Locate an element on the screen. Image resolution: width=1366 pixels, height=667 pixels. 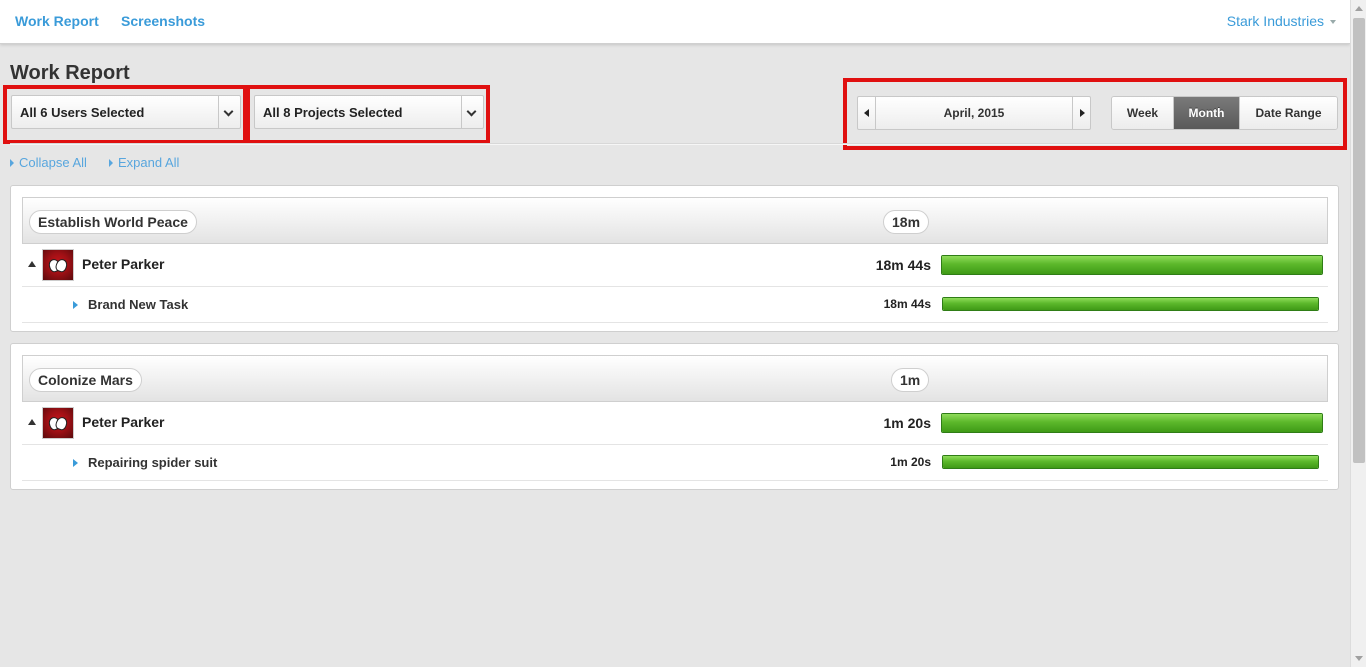
expand-icon is located at coordinates (111, 163).